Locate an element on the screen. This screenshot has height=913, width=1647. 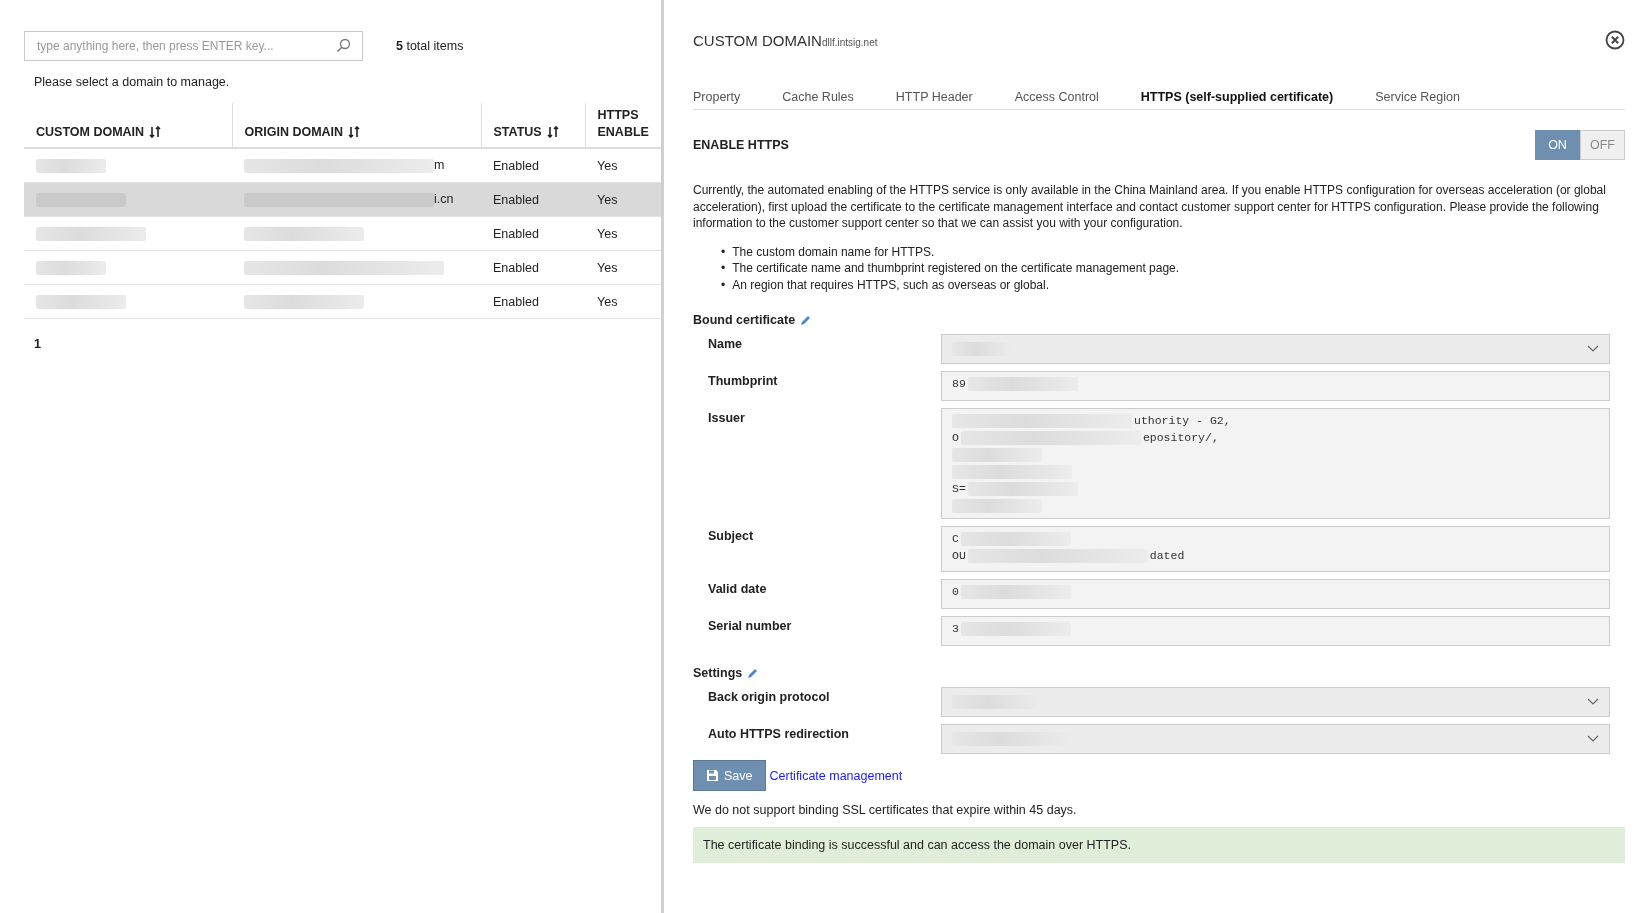
field-label: Thumbprint is located at coordinates (743, 381).